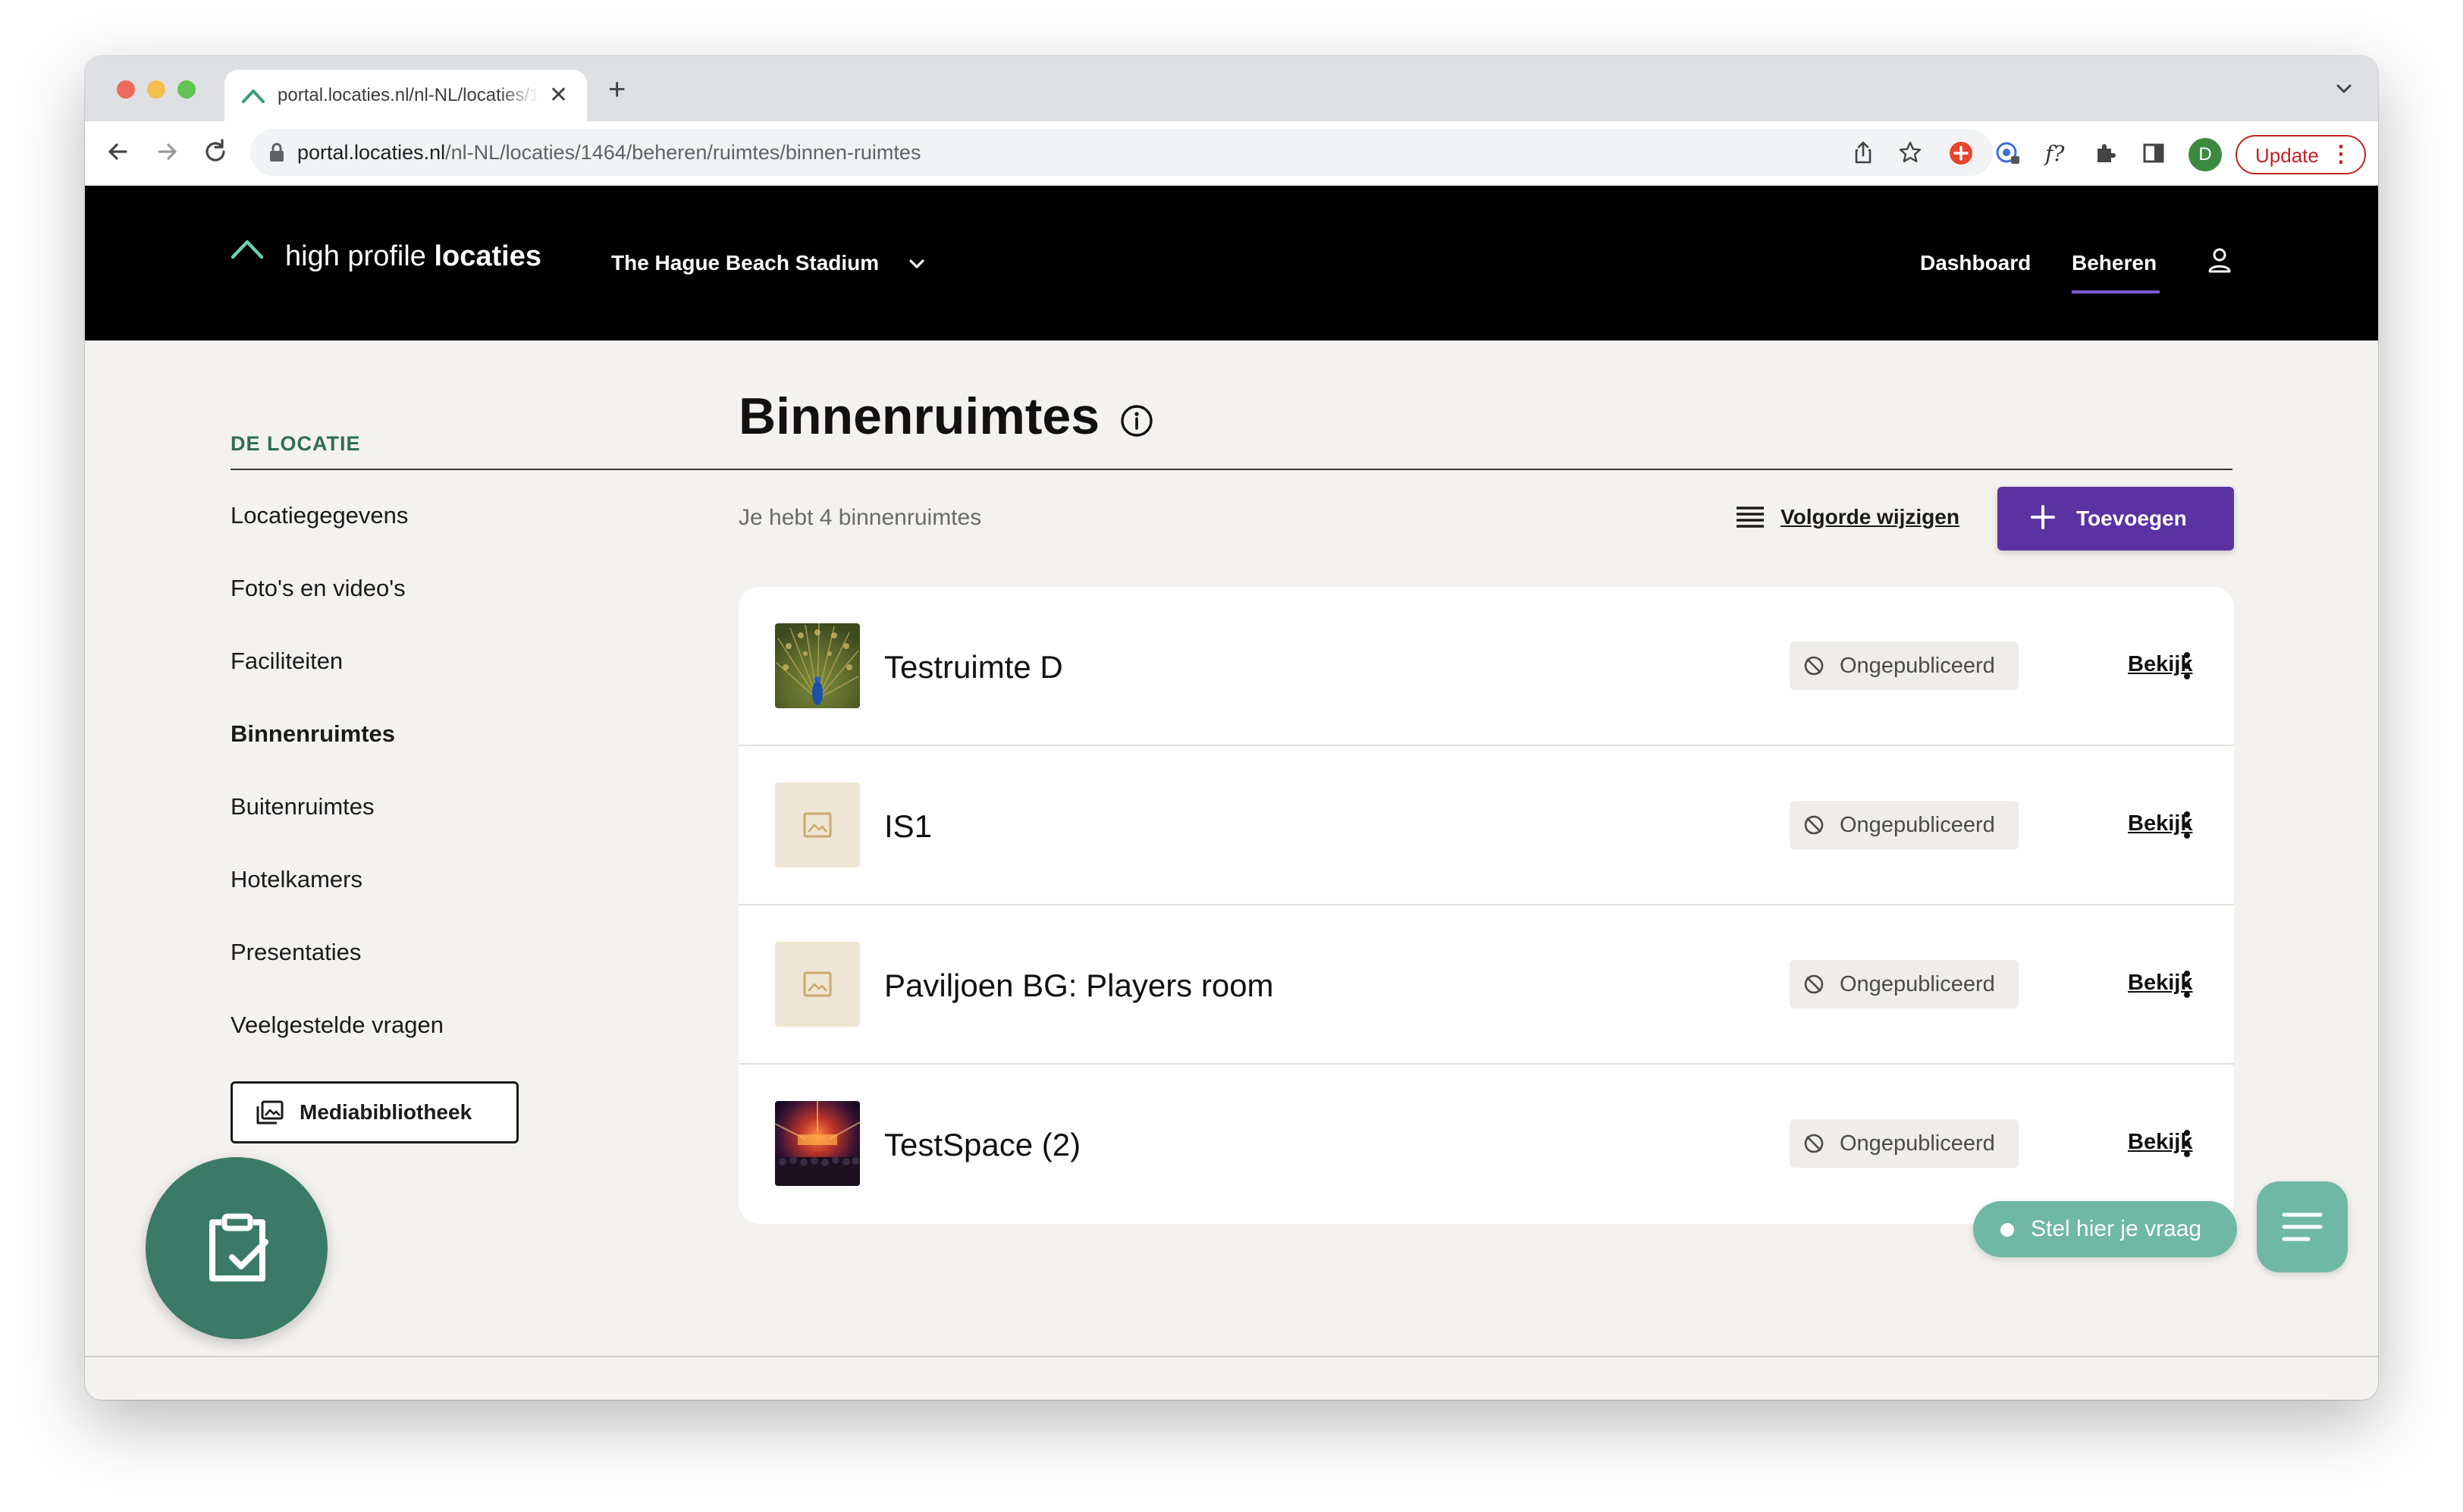 Image resolution: width=2463 pixels, height=1512 pixels. Describe the element at coordinates (237, 1248) in the screenshot. I see `task-checklist-button` at that location.